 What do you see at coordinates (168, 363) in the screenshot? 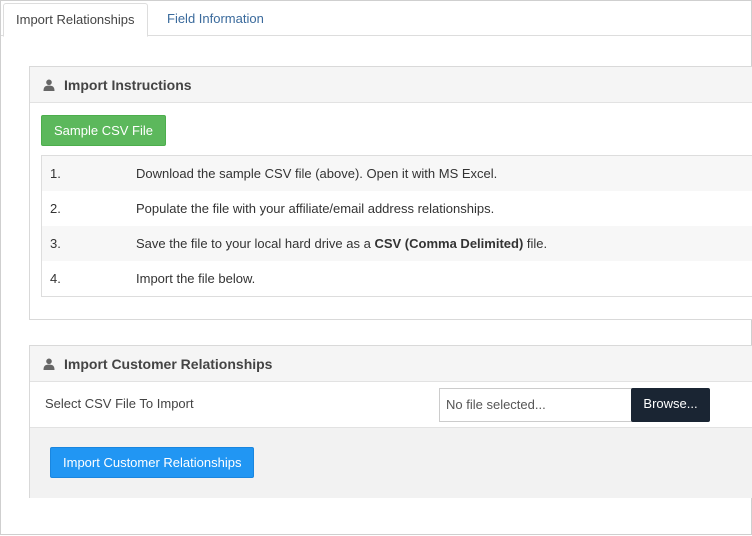
I see `panel-title: Import Customer Relationships` at bounding box center [168, 363].